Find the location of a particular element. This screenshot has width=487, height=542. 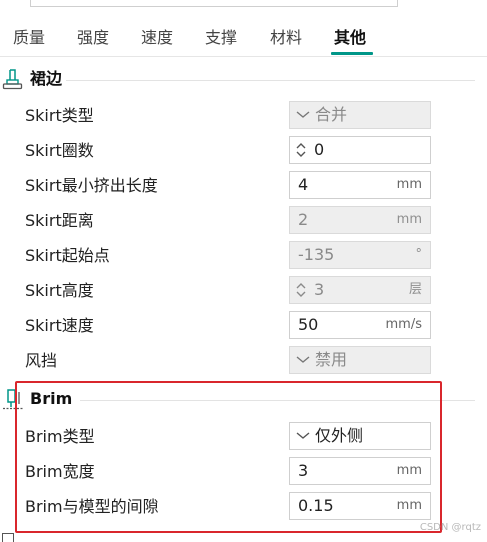

section-header-skirt: 裙边 is located at coordinates (243, 80).